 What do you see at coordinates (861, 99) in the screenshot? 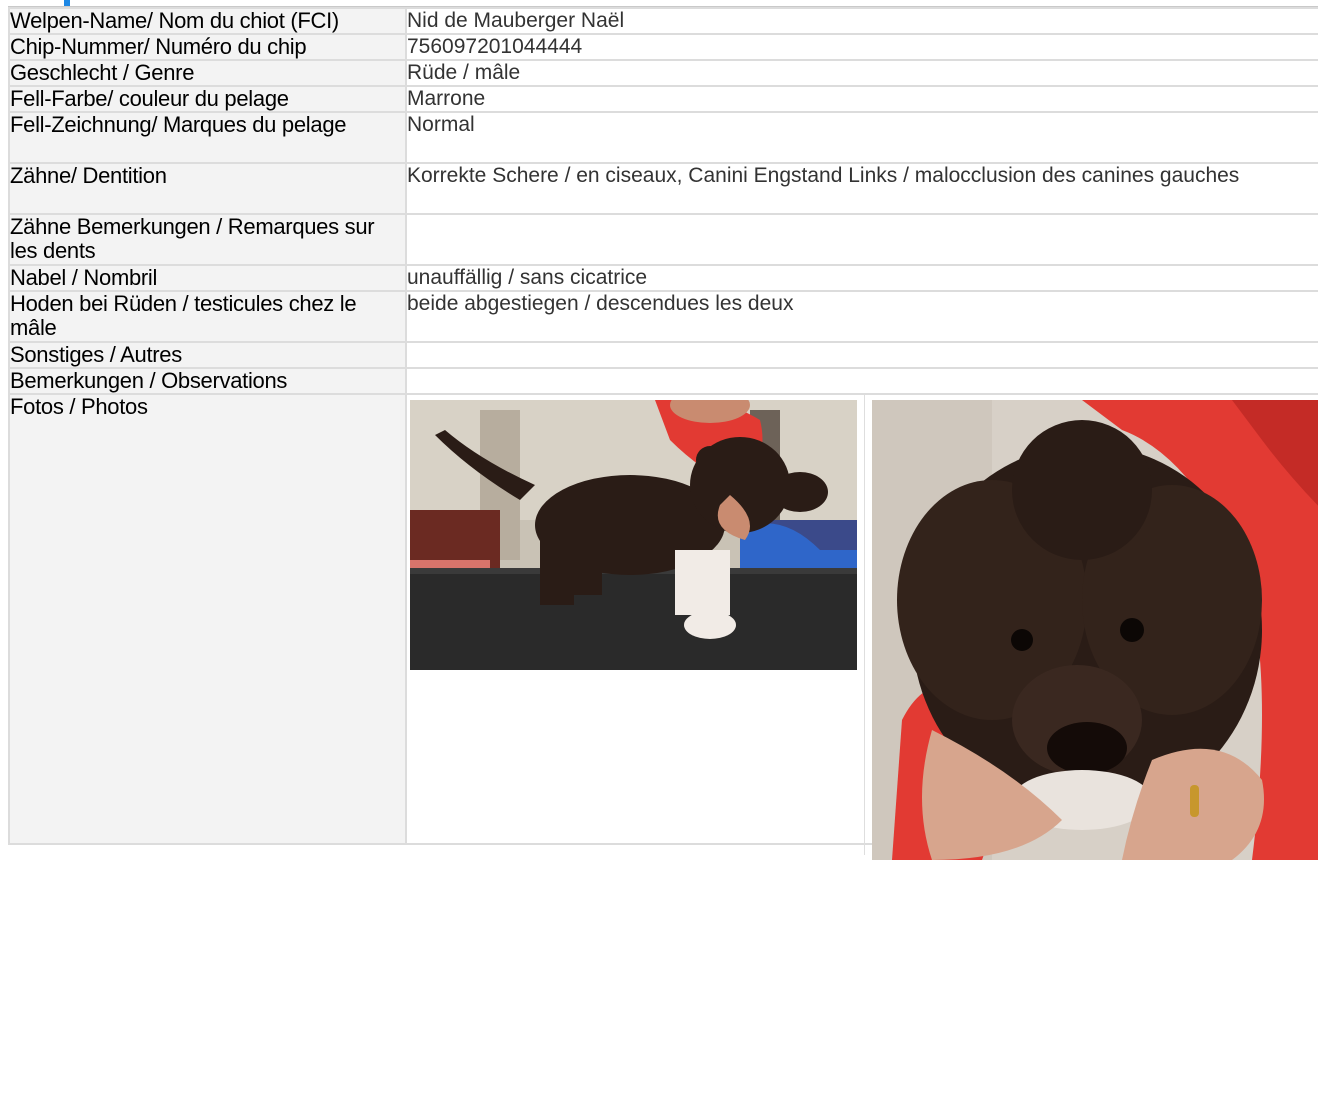
I see `row-value-coat-color: Marrone` at bounding box center [861, 99].